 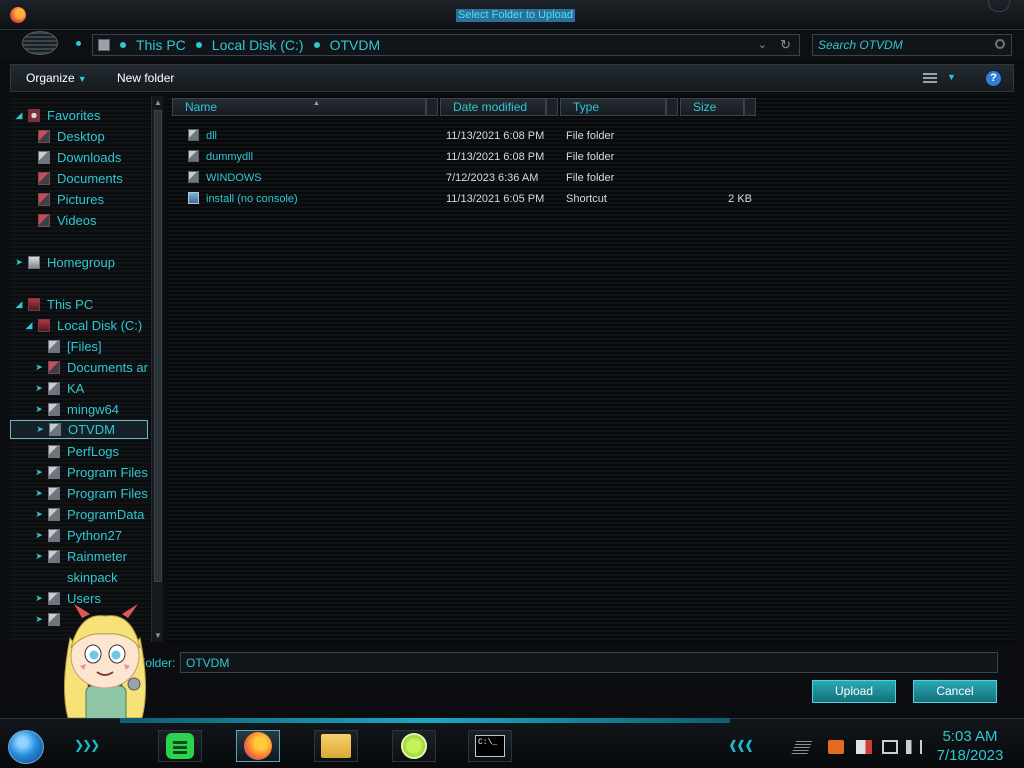 What do you see at coordinates (68, 346) in the screenshot?
I see `nav-folder-files: [Files]` at bounding box center [68, 346].